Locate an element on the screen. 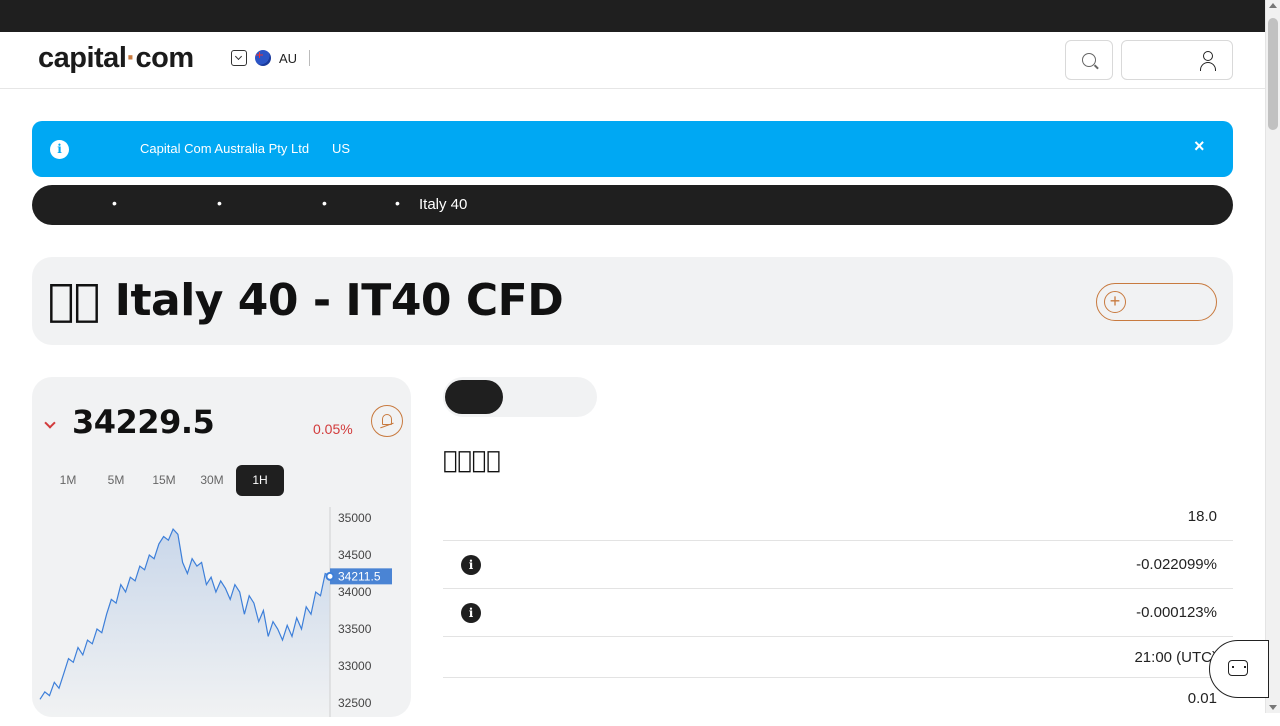 The image size is (1280, 726). plus-circle-icon: + is located at coordinates (1115, 302).